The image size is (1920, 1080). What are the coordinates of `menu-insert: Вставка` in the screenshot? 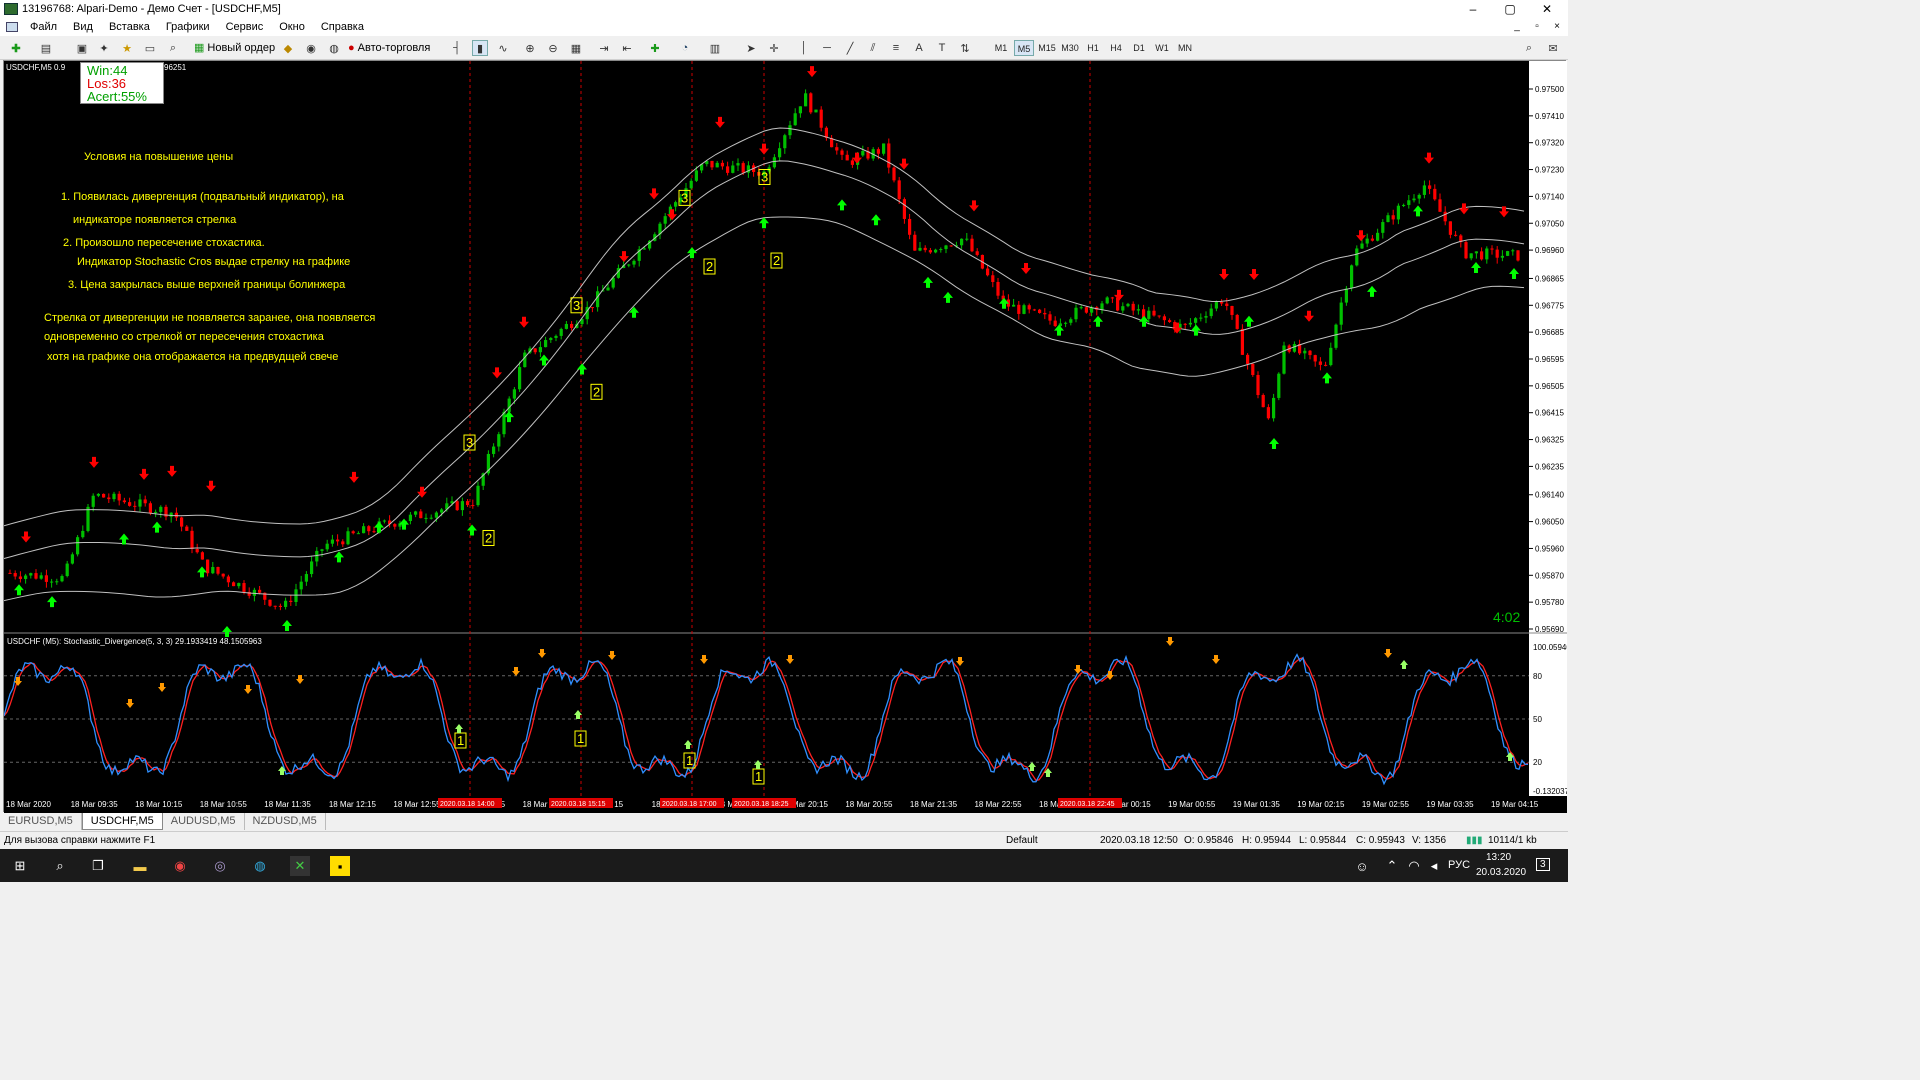 It's located at (129, 27).